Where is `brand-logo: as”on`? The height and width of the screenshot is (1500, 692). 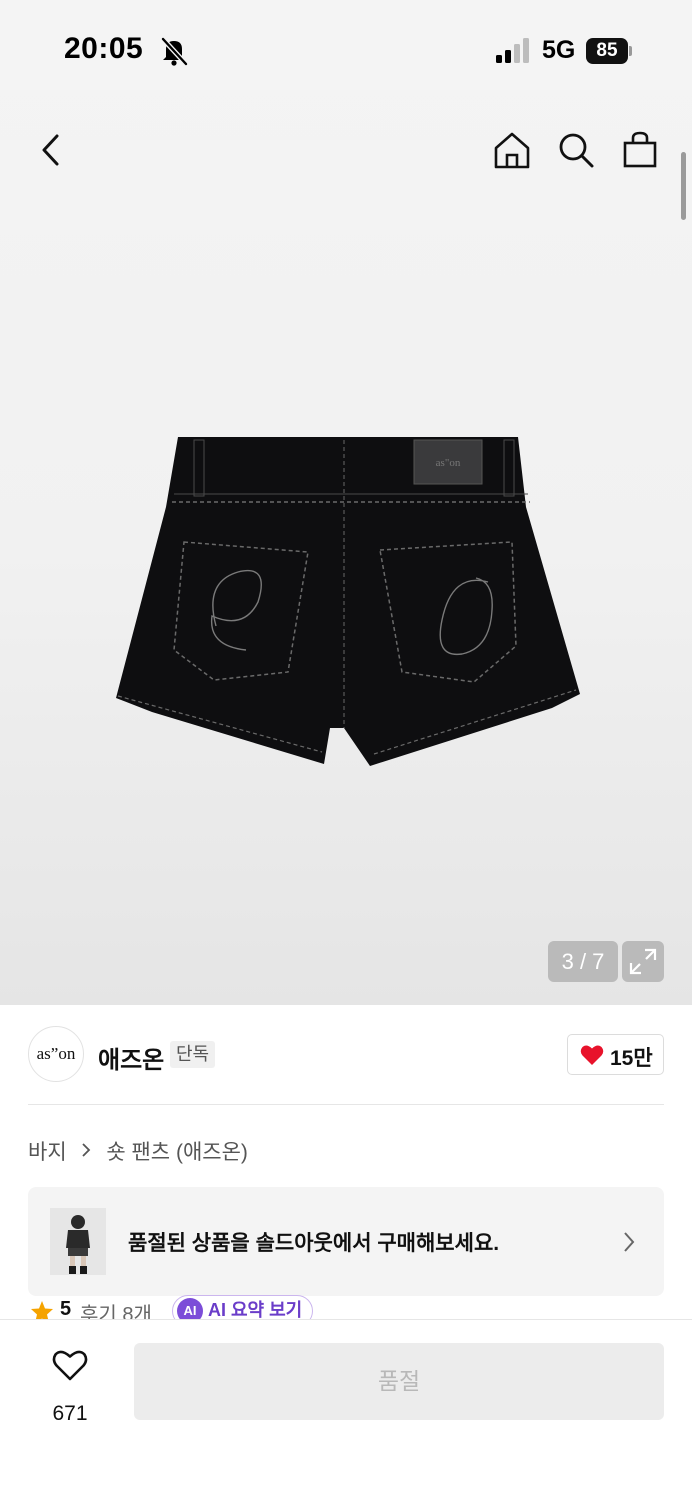
brand-logo: as”on is located at coordinates (56, 1054).